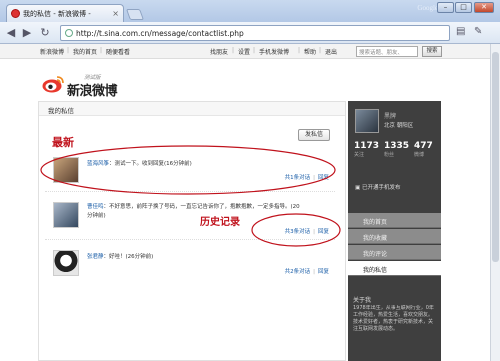 This screenshot has width=500, height=361. What do you see at coordinates (219, 51) in the screenshot?
I see `nav-find-friends: 找朋友` at bounding box center [219, 51].